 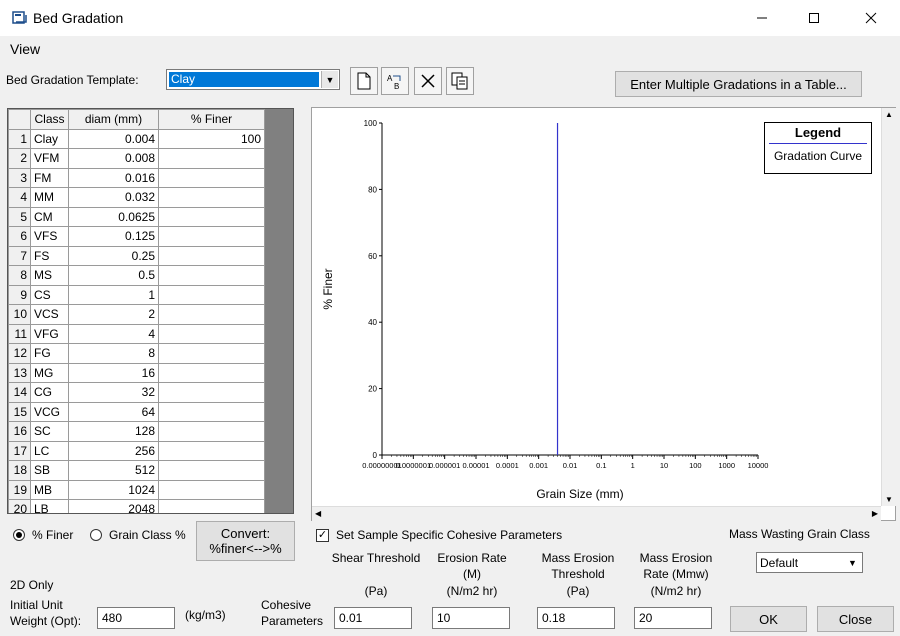 I want to click on table-row: 8 MS 0.5, so click(x=136, y=275).